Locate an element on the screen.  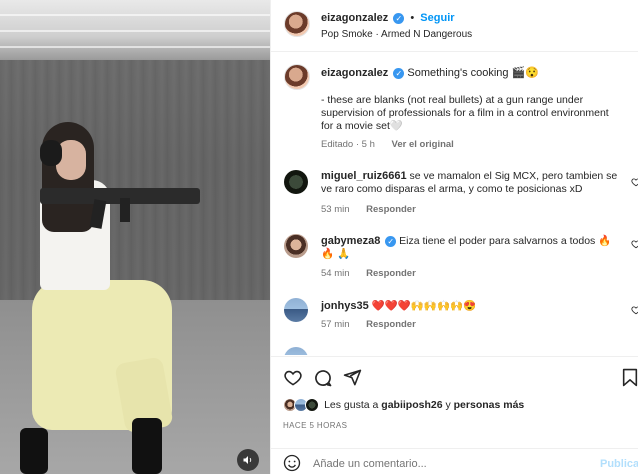
video-ceiling is located at coordinates (135, 30).